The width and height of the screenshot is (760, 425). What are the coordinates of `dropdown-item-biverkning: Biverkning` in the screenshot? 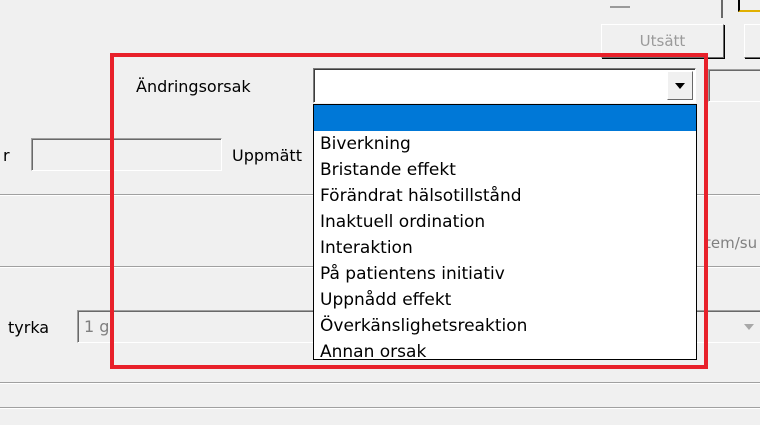 It's located at (505, 144).